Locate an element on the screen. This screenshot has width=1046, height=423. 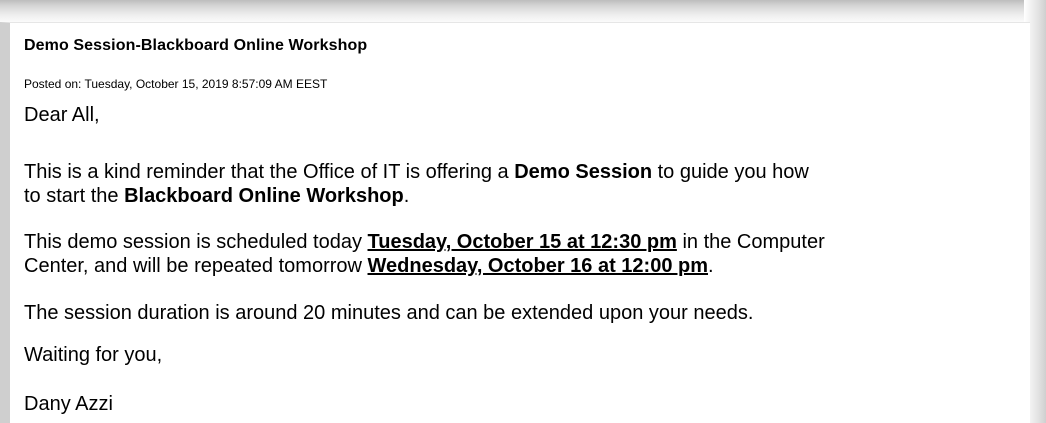
text-segment: to start the is located at coordinates (74, 196).